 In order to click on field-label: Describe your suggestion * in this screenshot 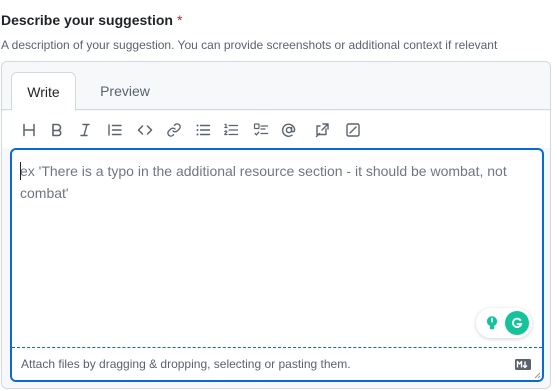, I will do `click(91, 20)`.